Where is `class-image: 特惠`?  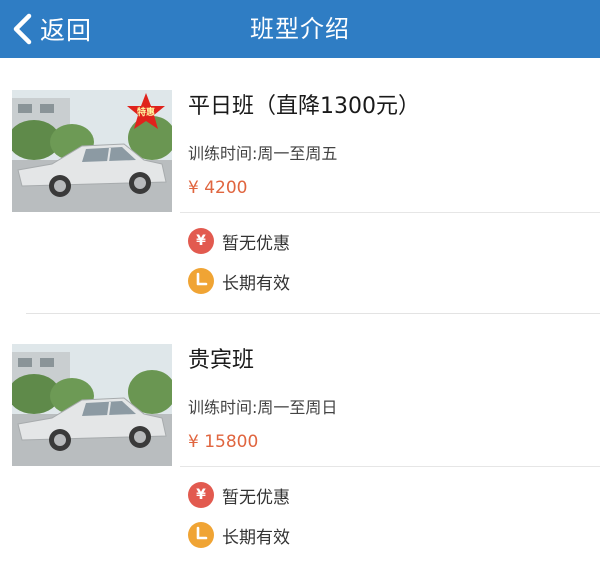 class-image: 特惠 is located at coordinates (92, 151).